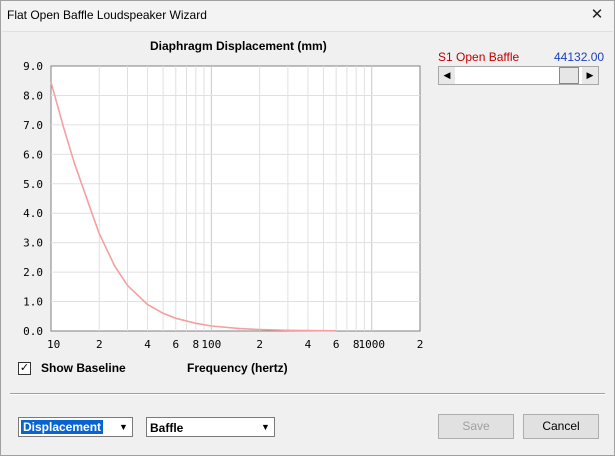  Describe the element at coordinates (167, 428) in the screenshot. I see `type-select-value: Baffle` at that location.